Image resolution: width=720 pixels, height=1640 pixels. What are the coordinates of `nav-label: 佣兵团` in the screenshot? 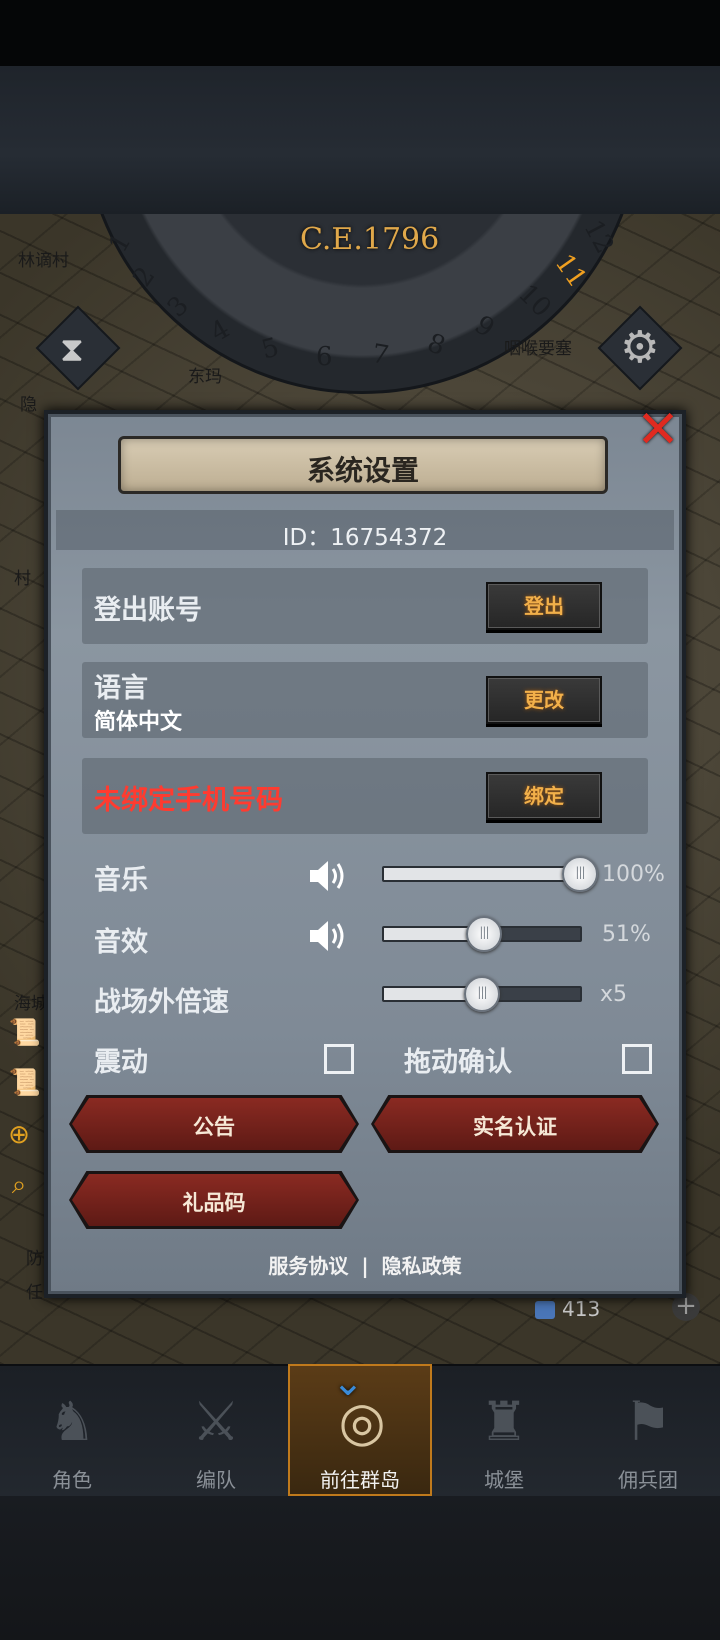 It's located at (648, 1480).